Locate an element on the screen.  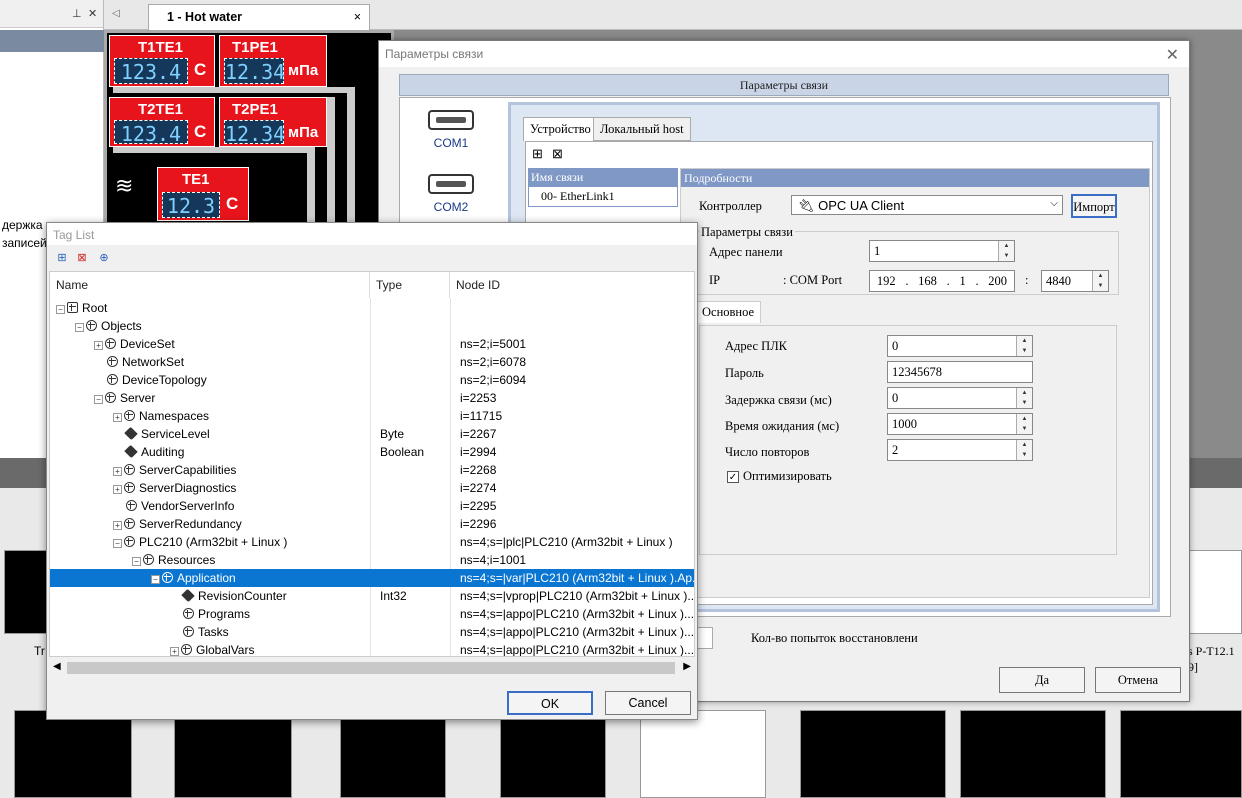
node-icon is located at coordinates (110, 343).